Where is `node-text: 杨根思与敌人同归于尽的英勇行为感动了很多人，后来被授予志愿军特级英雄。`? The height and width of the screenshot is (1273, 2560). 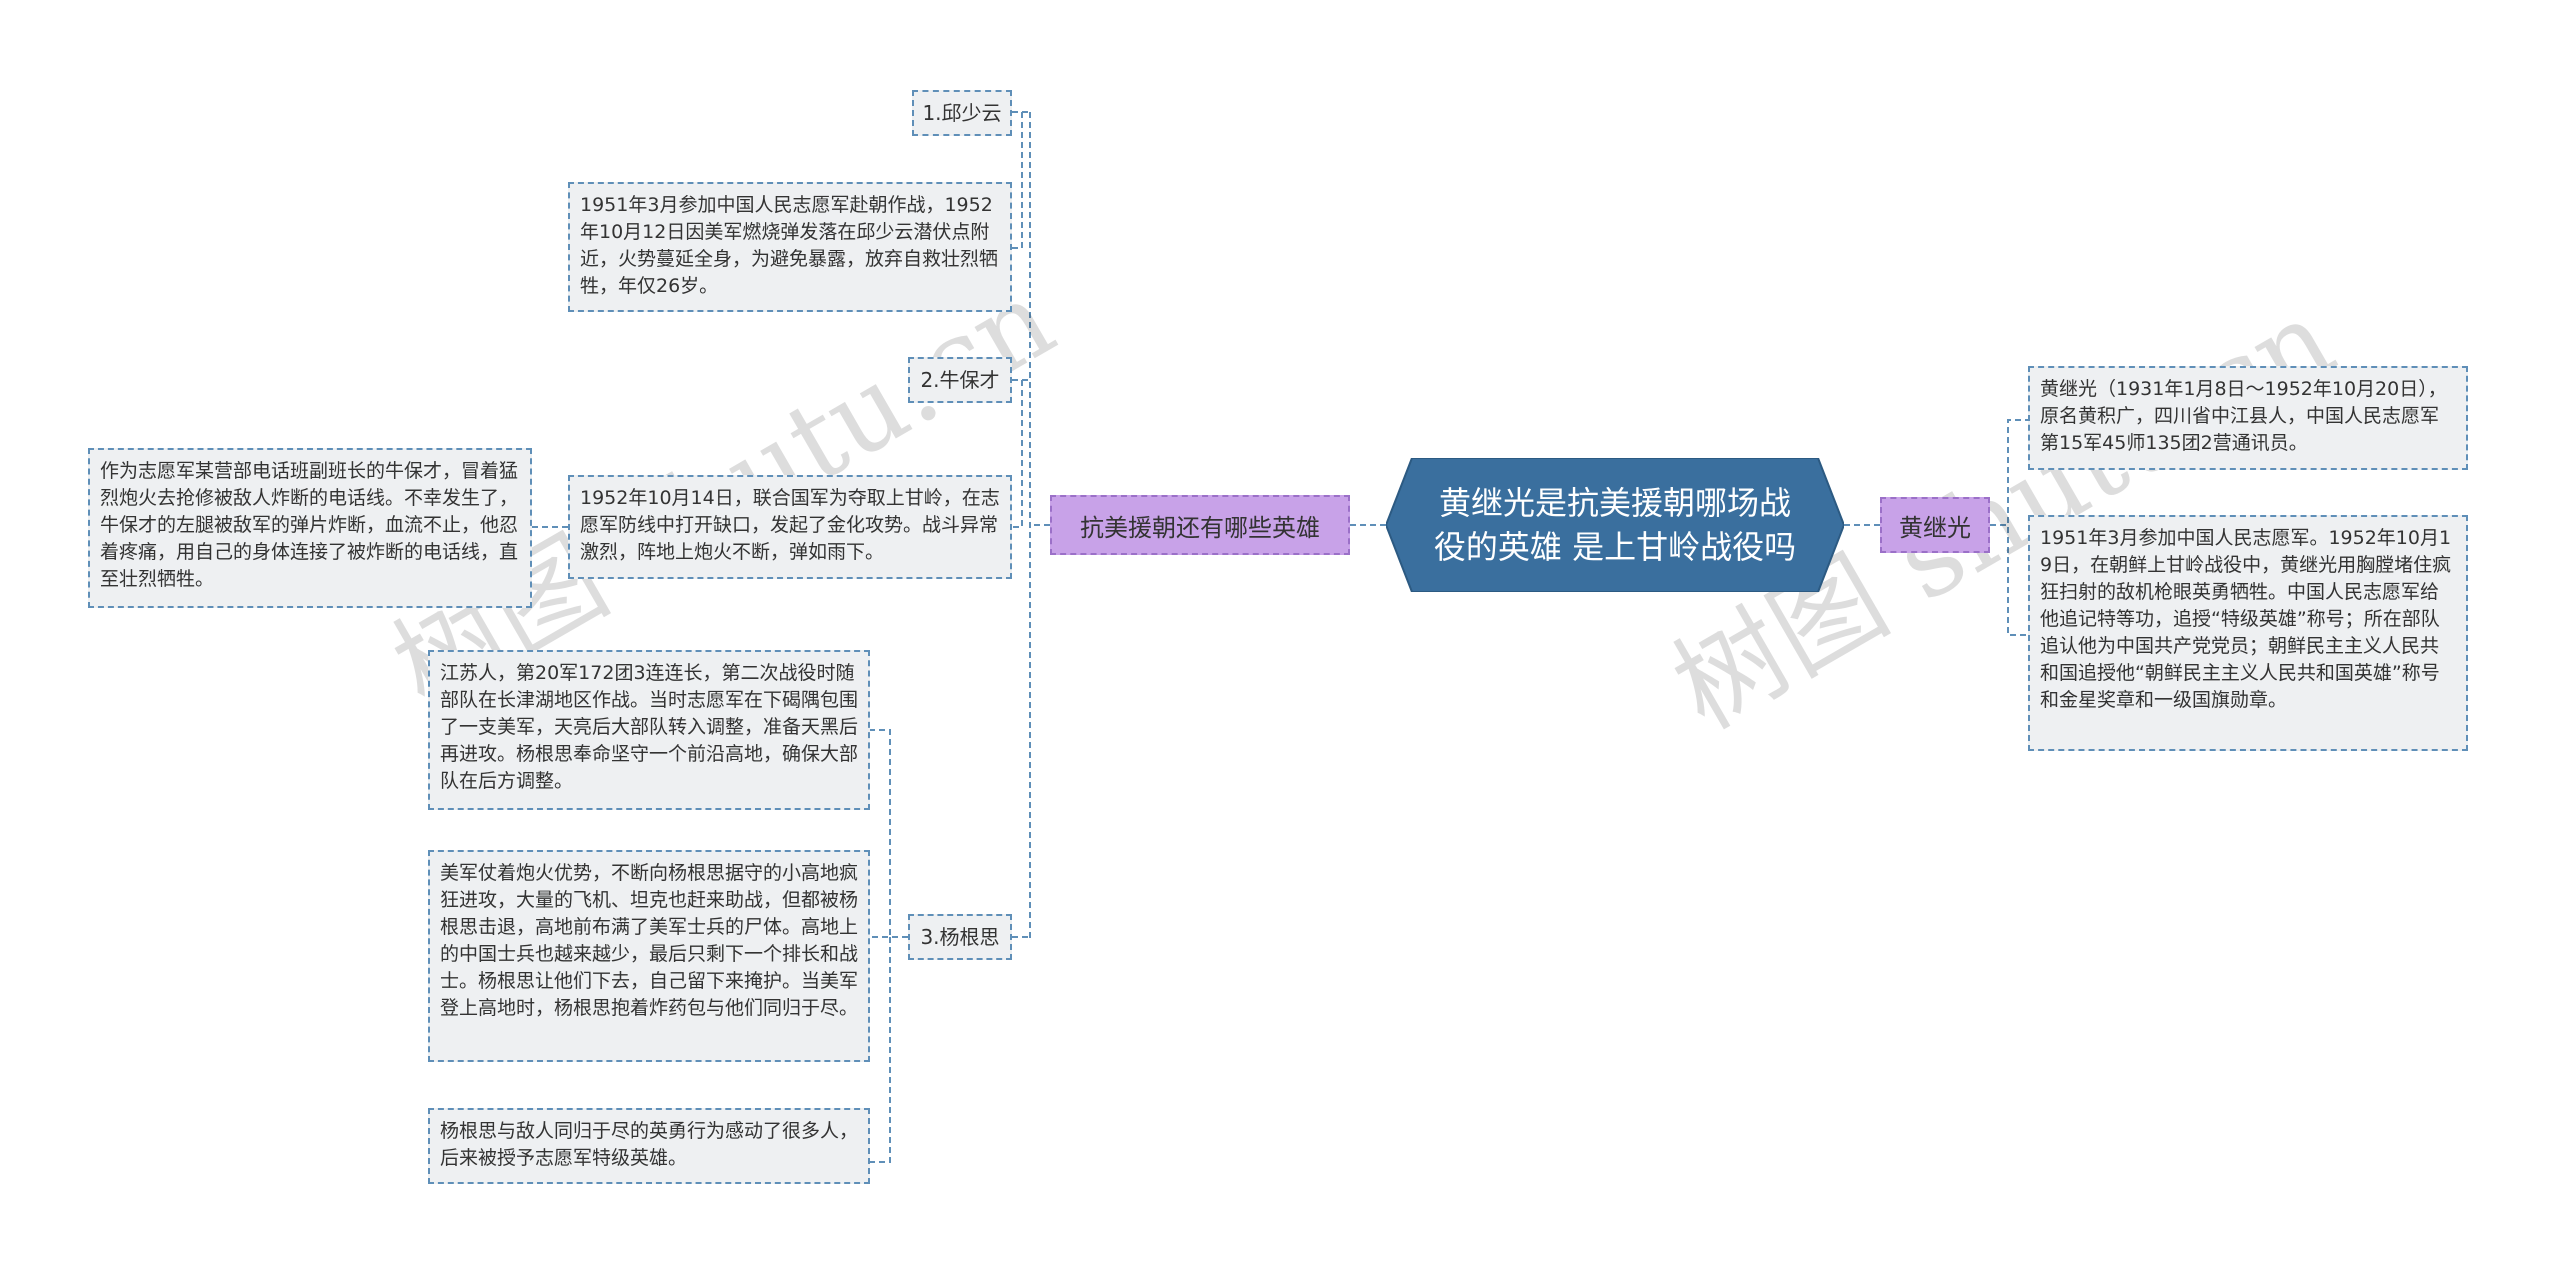 node-text: 杨根思与敌人同归于尽的英勇行为感动了很多人，后来被授予志愿军特级英雄。 is located at coordinates (649, 1144).